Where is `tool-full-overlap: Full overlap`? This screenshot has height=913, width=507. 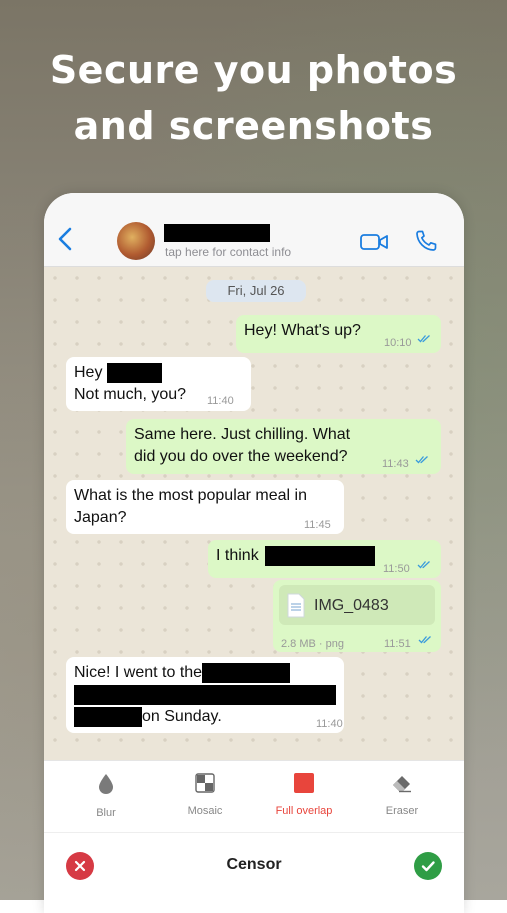 tool-full-overlap: Full overlap is located at coordinates (304, 795).